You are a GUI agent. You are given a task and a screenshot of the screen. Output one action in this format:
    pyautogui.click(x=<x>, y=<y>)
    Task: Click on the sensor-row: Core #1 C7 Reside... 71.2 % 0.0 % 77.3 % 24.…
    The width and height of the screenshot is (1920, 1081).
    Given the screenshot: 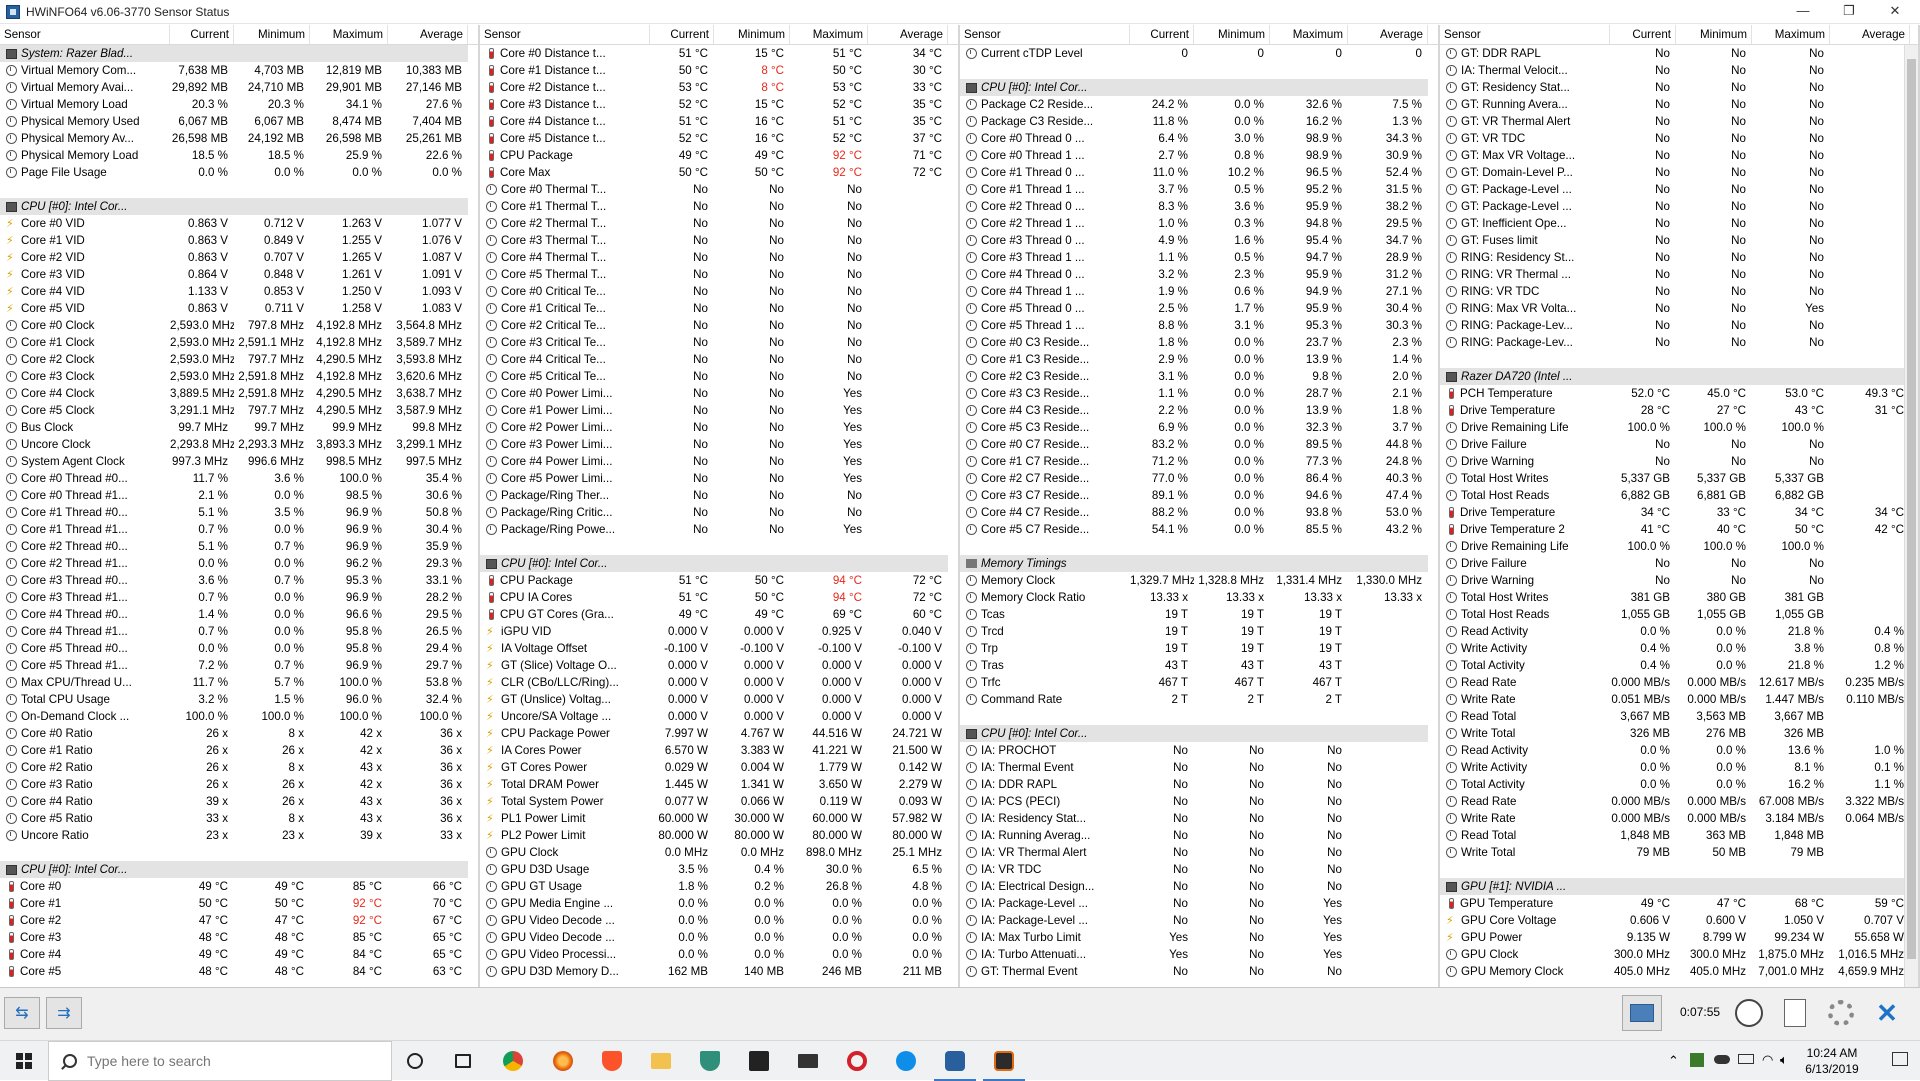 What is the action you would take?
    pyautogui.click(x=1199, y=461)
    